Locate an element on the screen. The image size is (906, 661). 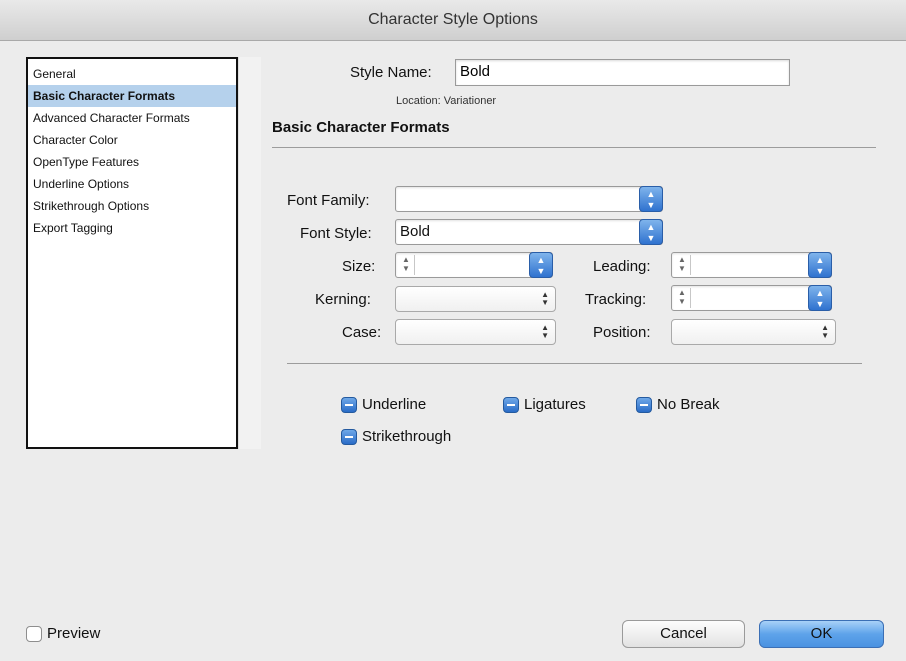
style-name-input is located at coordinates (622, 72).